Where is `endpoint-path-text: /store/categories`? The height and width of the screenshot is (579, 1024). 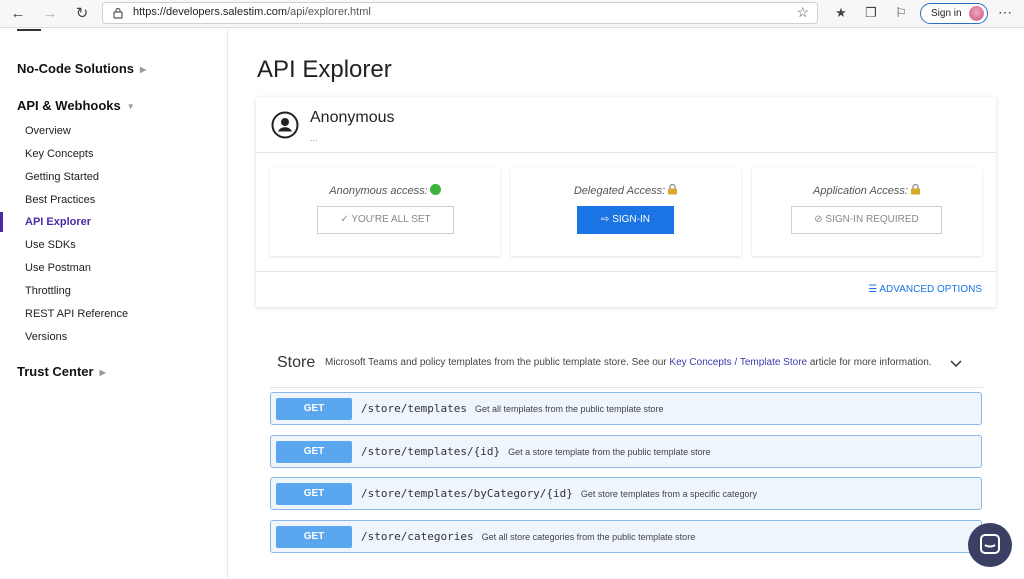 endpoint-path-text: /store/categories is located at coordinates (417, 536).